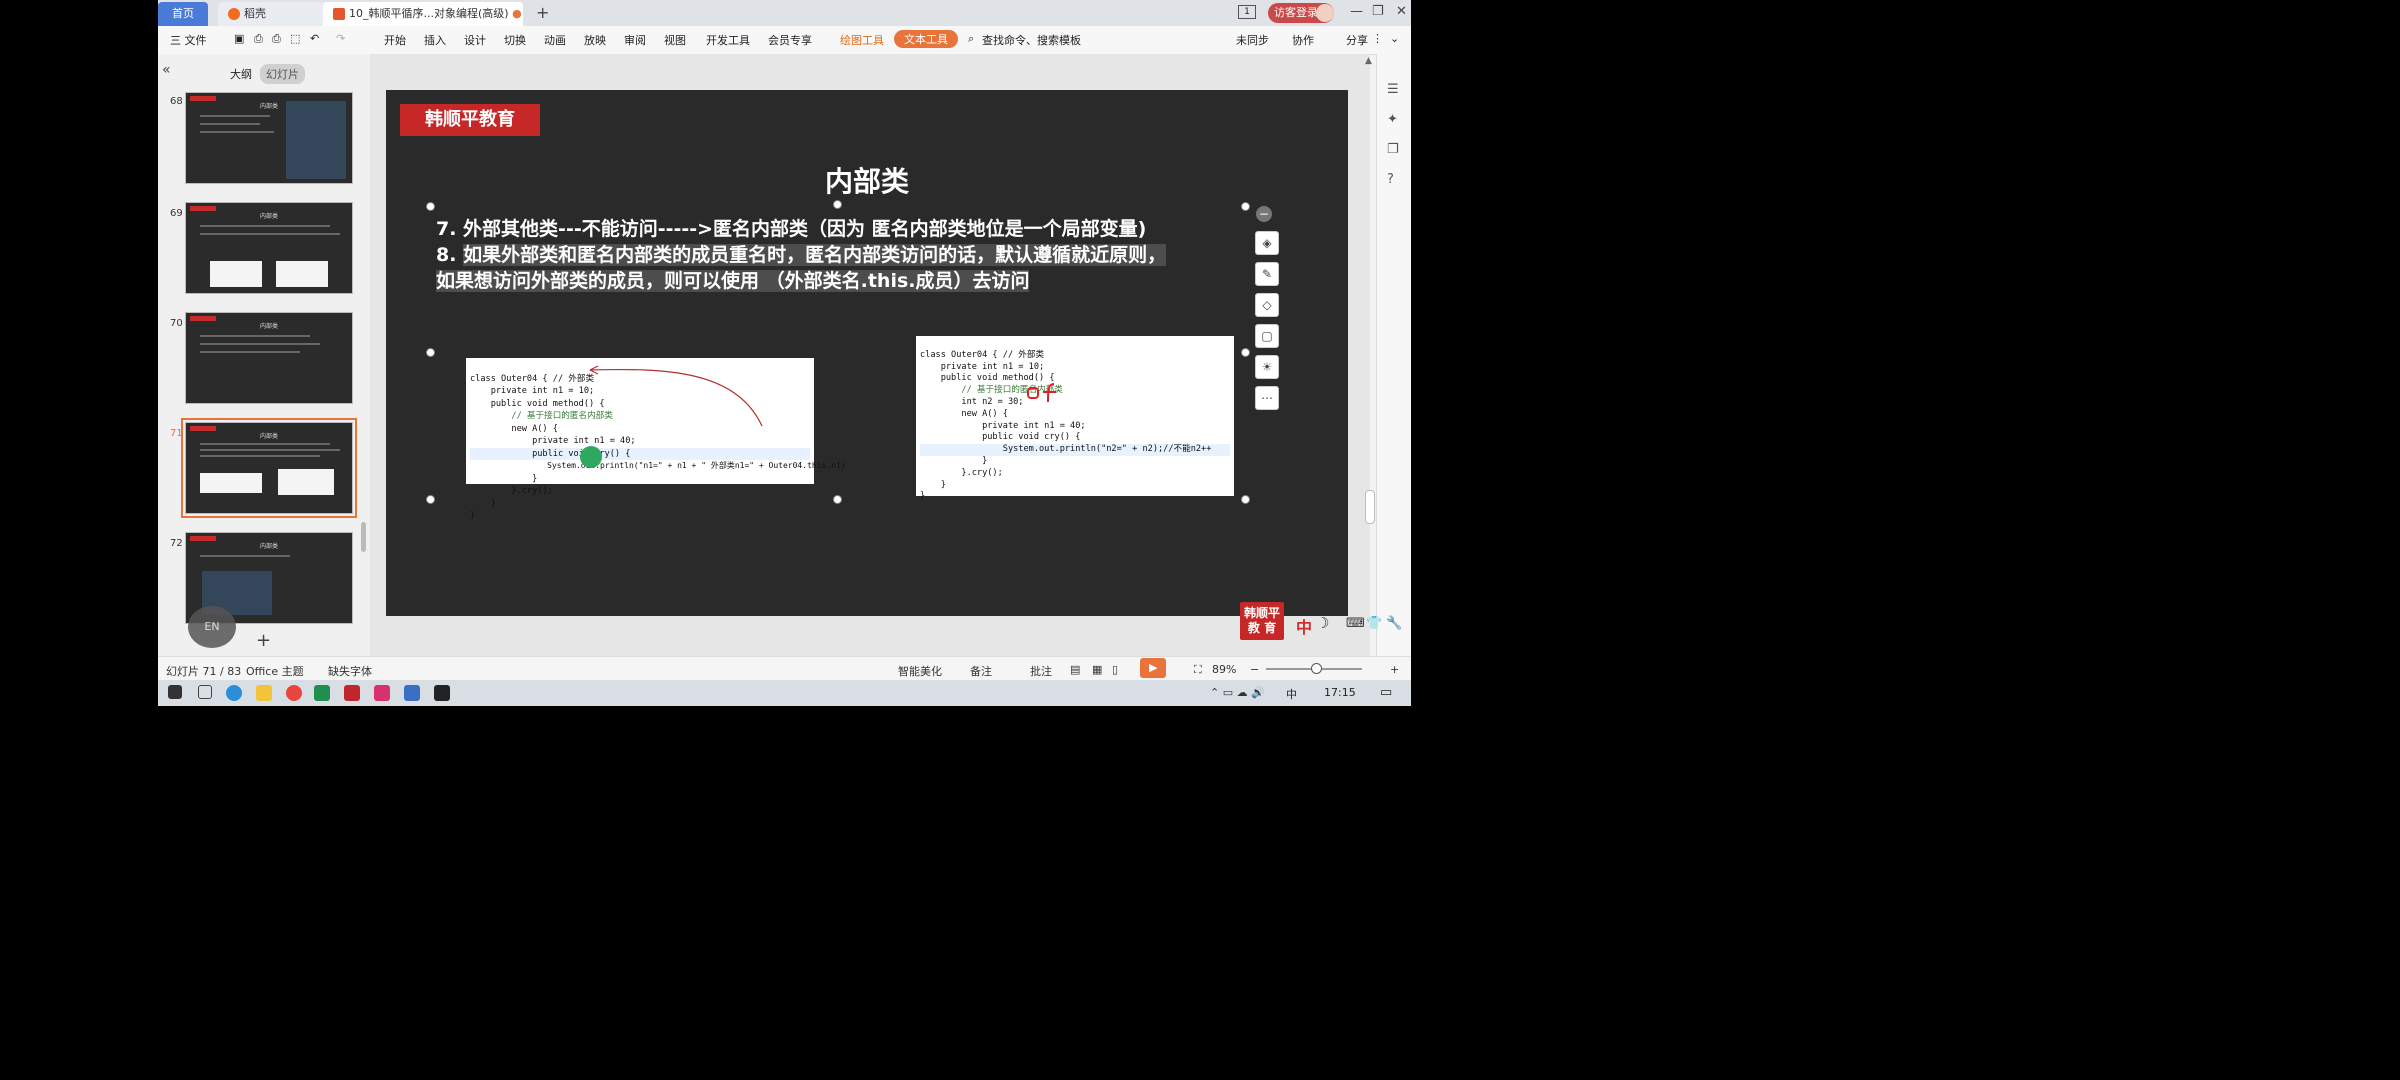  I want to click on normal-view-icon: ▤, so click(1075, 669).